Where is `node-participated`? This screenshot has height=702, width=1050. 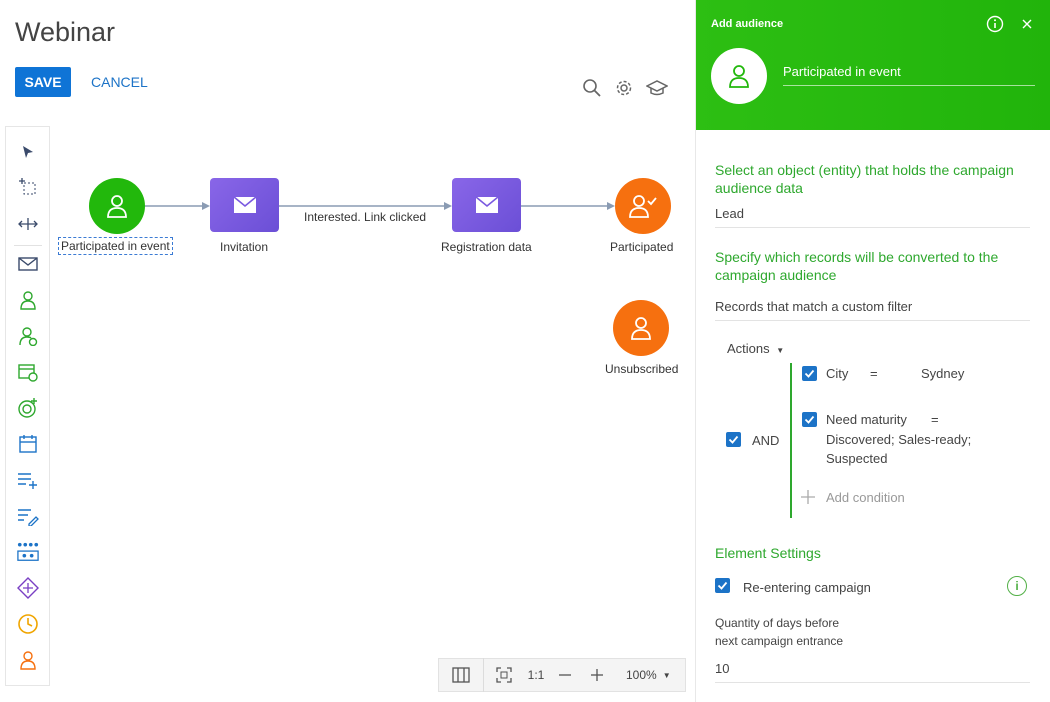 node-participated is located at coordinates (643, 206).